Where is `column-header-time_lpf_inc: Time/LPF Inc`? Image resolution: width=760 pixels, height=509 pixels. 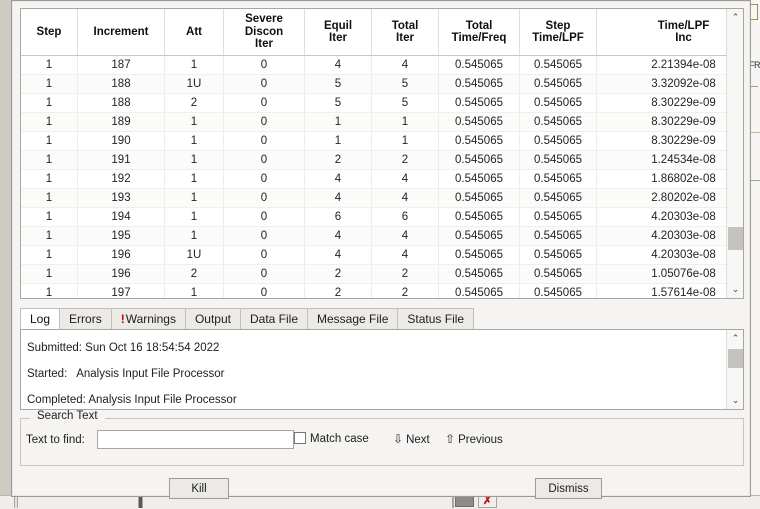
column-header-time_lpf_inc: Time/LPF Inc is located at coordinates (669, 32).